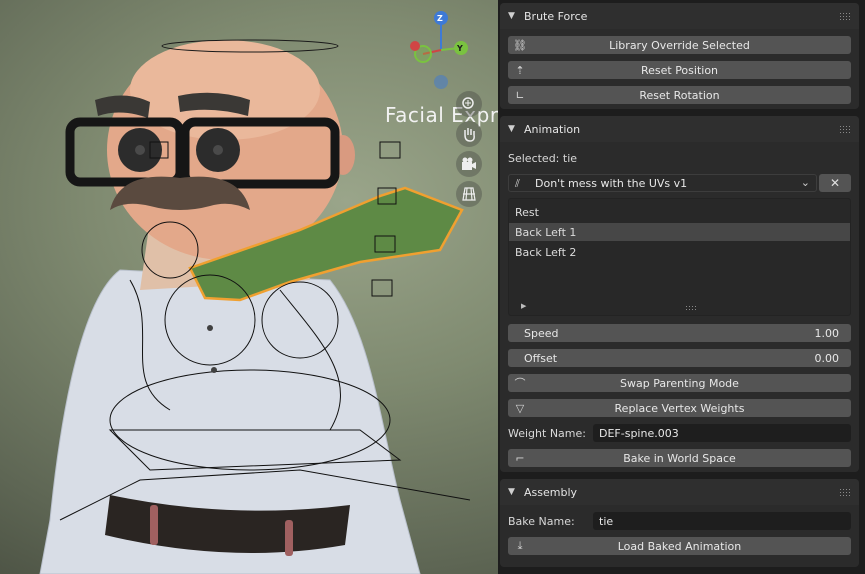 This screenshot has width=865, height=574. Describe the element at coordinates (679, 129) in the screenshot. I see `animation-header: ▼ Animation` at that location.